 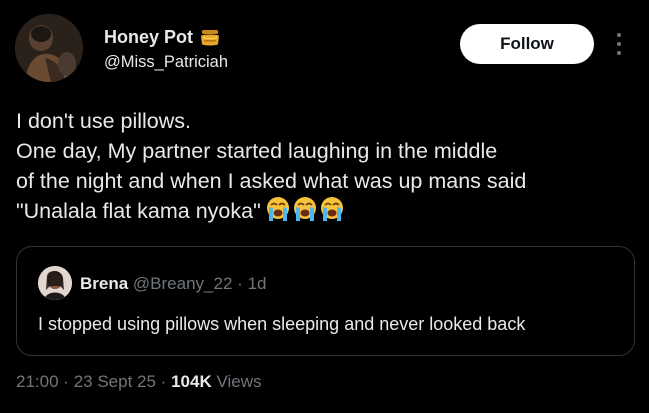 I want to click on post-text-line: I don't use pillows., so click(x=104, y=121).